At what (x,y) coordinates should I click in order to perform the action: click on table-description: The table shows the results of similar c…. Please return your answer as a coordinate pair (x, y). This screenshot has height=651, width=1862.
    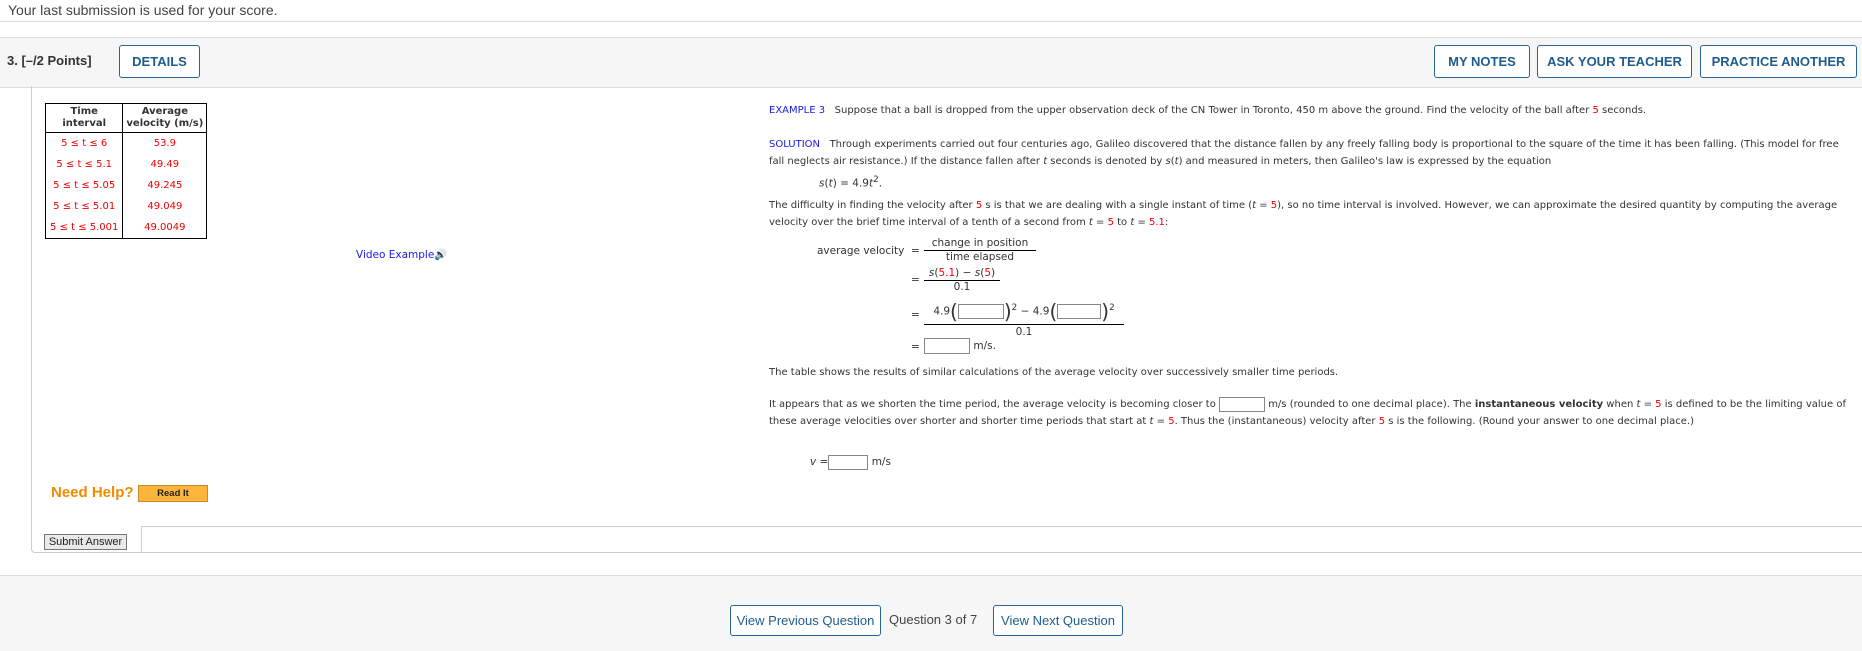
    Looking at the image, I should click on (1054, 372).